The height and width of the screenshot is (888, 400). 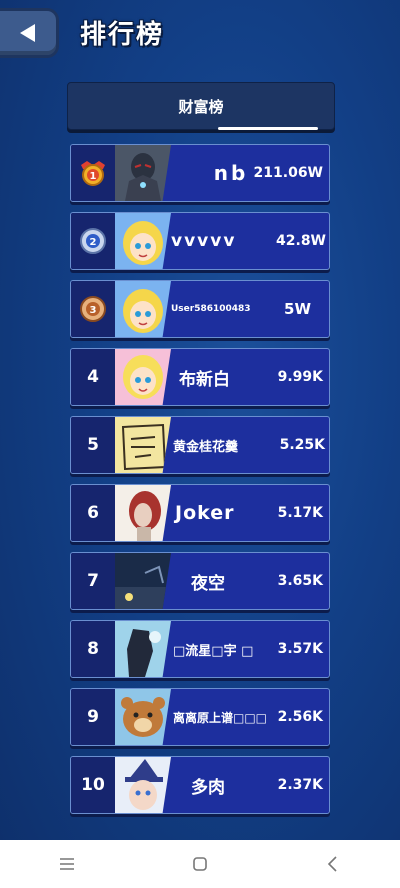 What do you see at coordinates (122, 35) in the screenshot?
I see `page-title: 排行榜` at bounding box center [122, 35].